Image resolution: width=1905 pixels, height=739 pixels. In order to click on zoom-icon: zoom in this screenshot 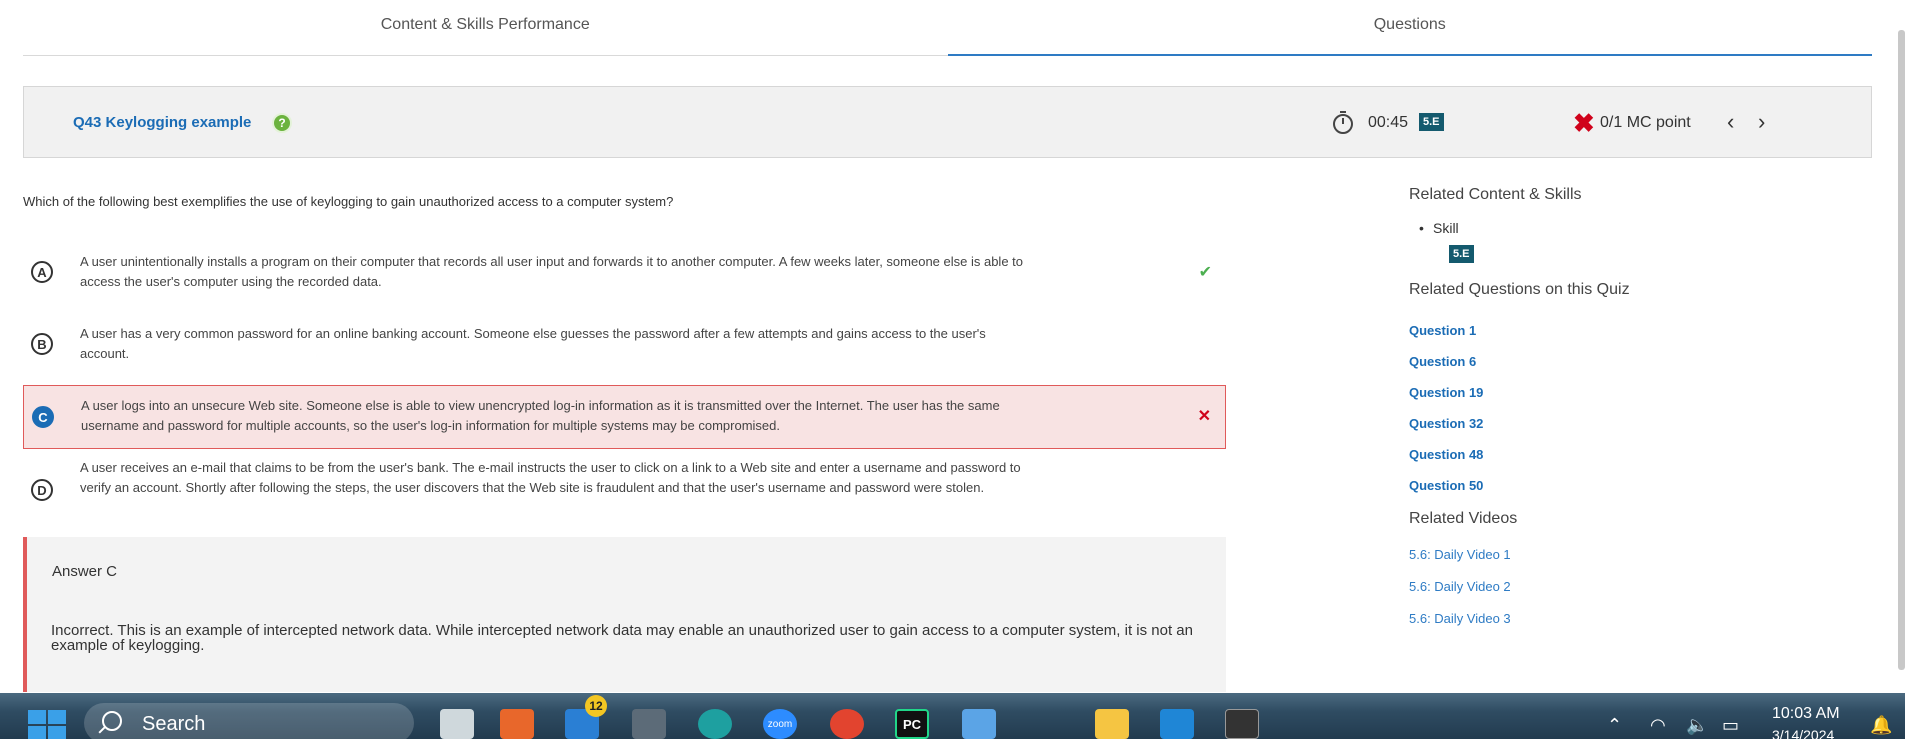, I will do `click(780, 724)`.